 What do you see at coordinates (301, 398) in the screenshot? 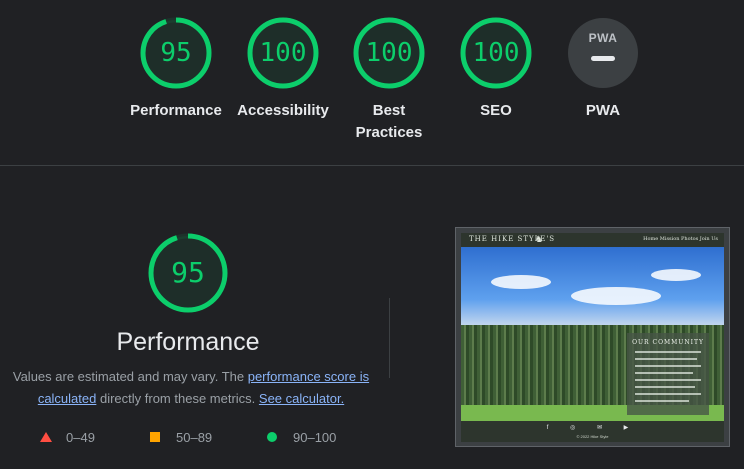
I see `see-calculator-link: See calculator.` at bounding box center [301, 398].